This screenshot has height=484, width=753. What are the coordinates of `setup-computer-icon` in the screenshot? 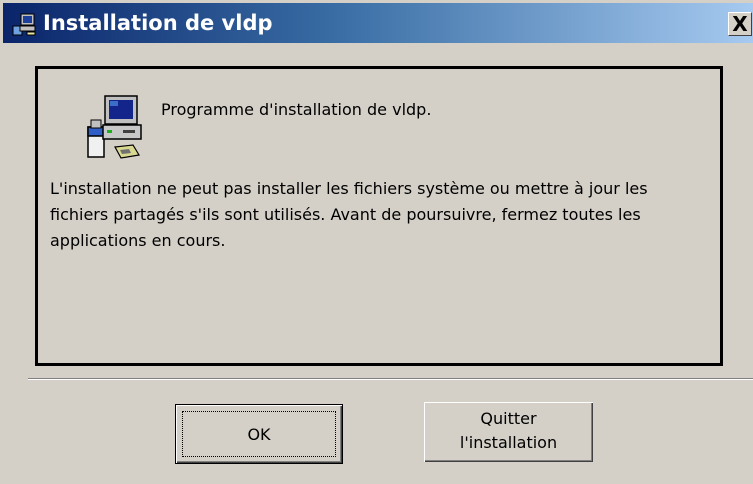 It's located at (115, 127).